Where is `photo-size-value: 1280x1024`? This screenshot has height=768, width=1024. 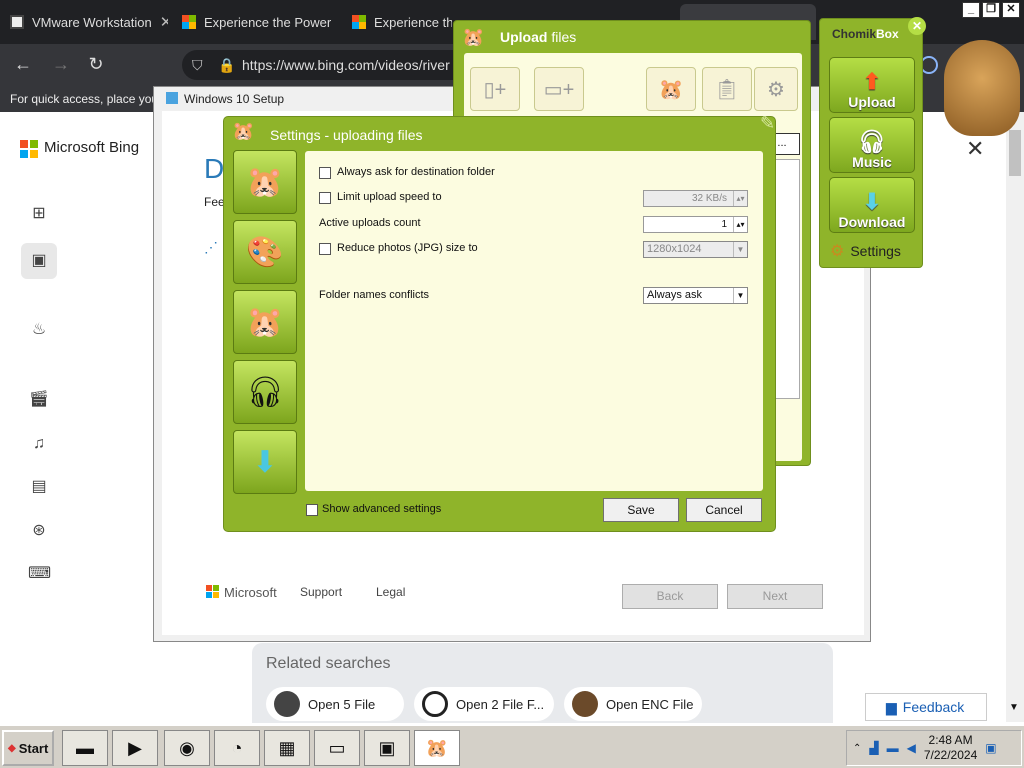
photo-size-value: 1280x1024 is located at coordinates (674, 249).